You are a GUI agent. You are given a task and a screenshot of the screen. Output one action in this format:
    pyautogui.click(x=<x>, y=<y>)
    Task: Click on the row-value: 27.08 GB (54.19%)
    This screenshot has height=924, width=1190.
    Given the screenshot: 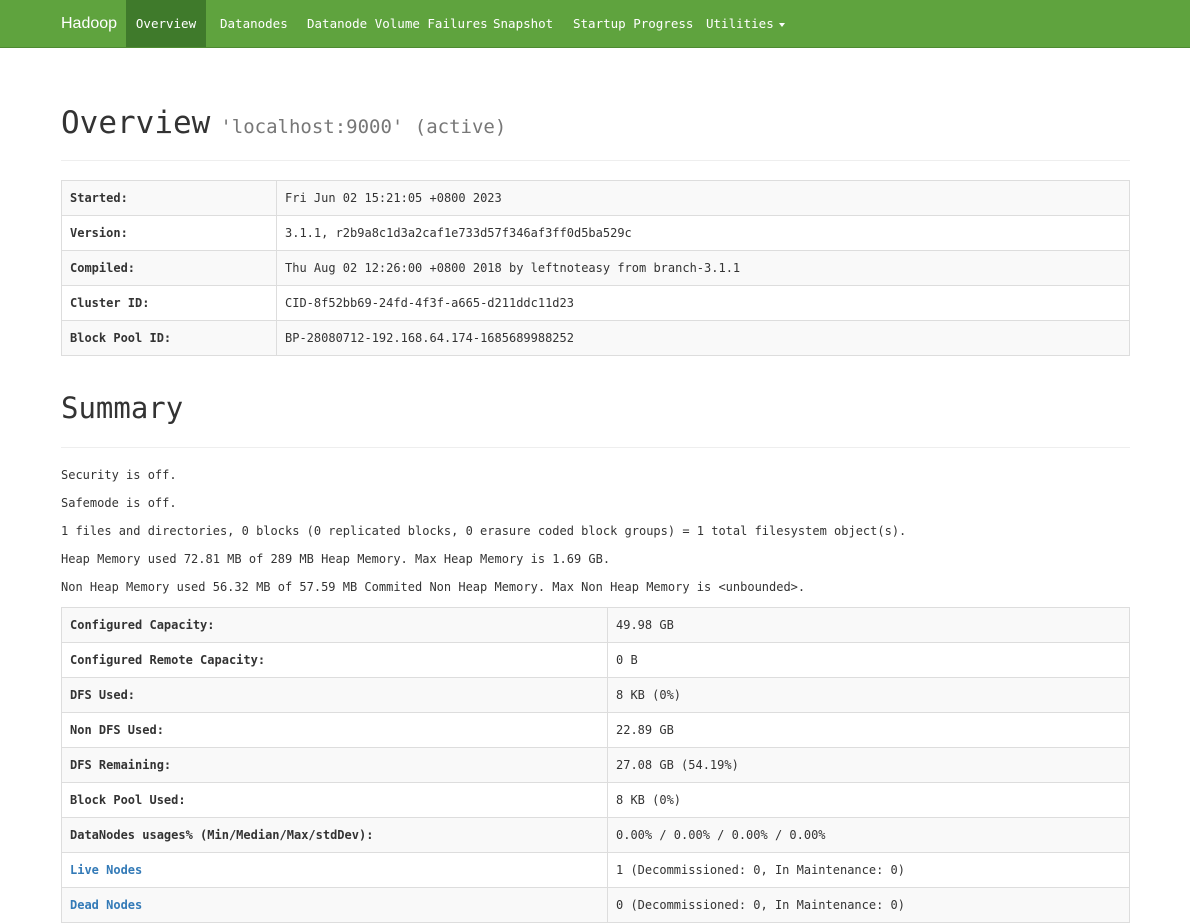 What is the action you would take?
    pyautogui.click(x=868, y=765)
    